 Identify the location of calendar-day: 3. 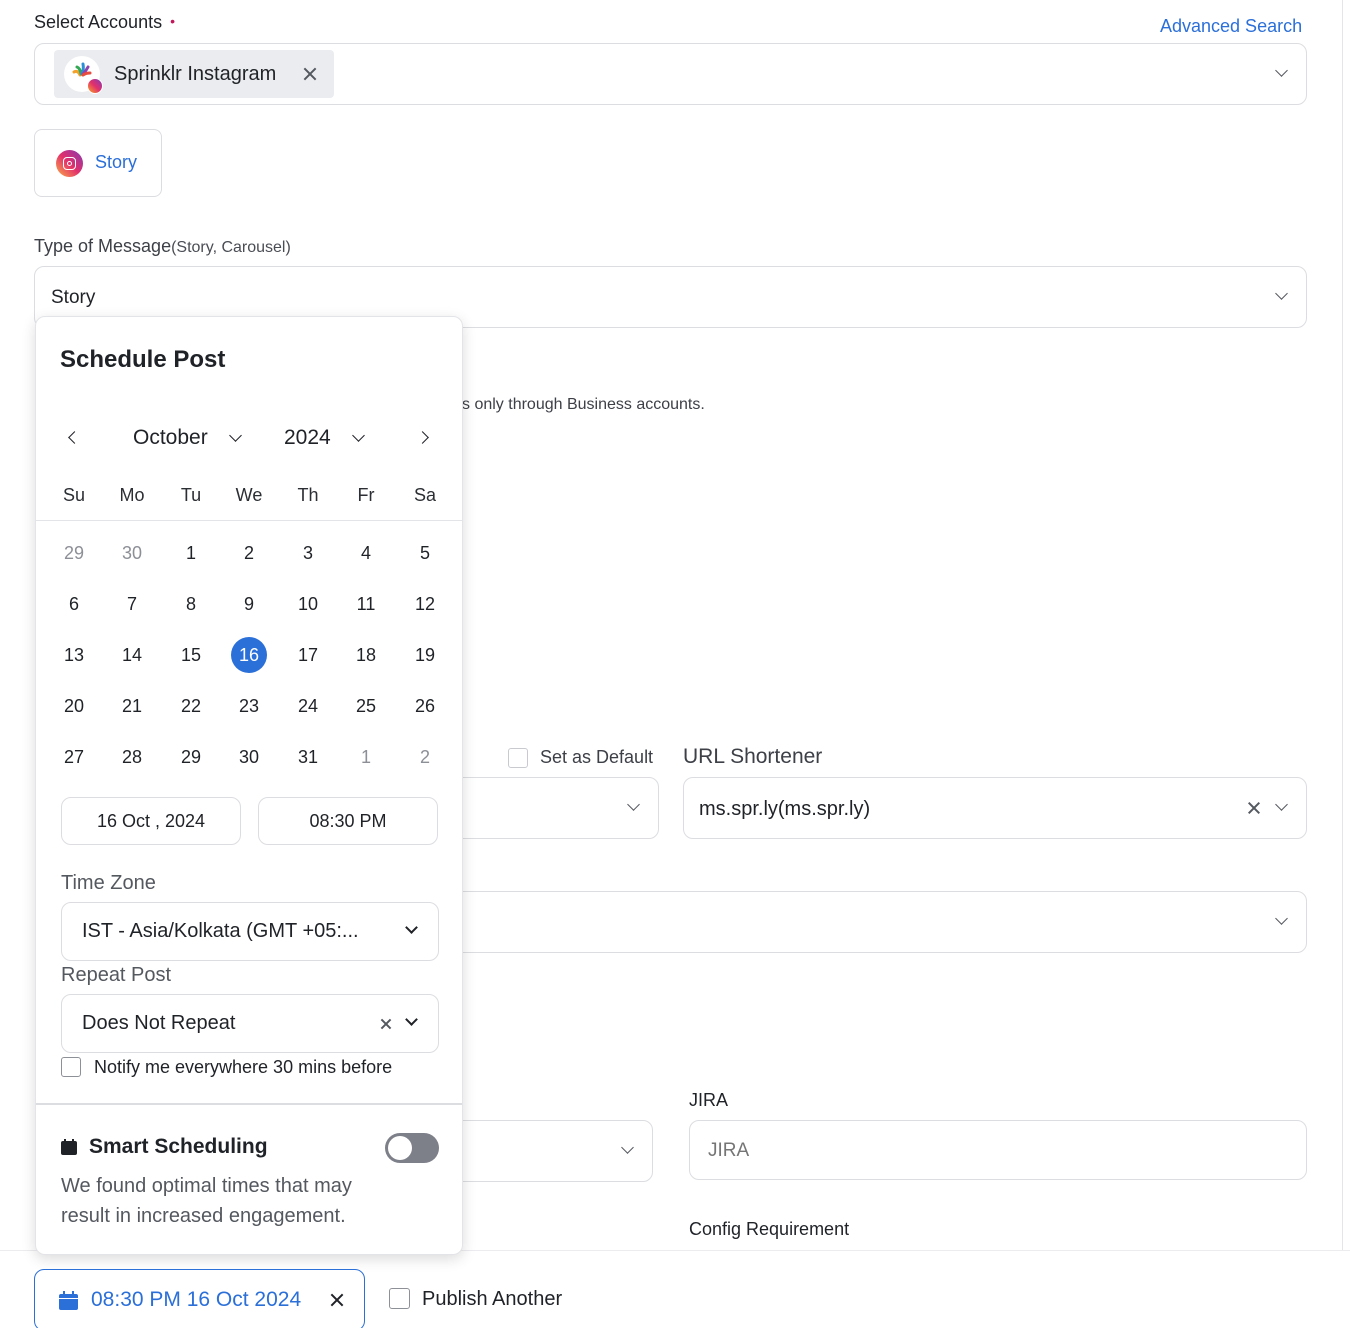
(308, 553).